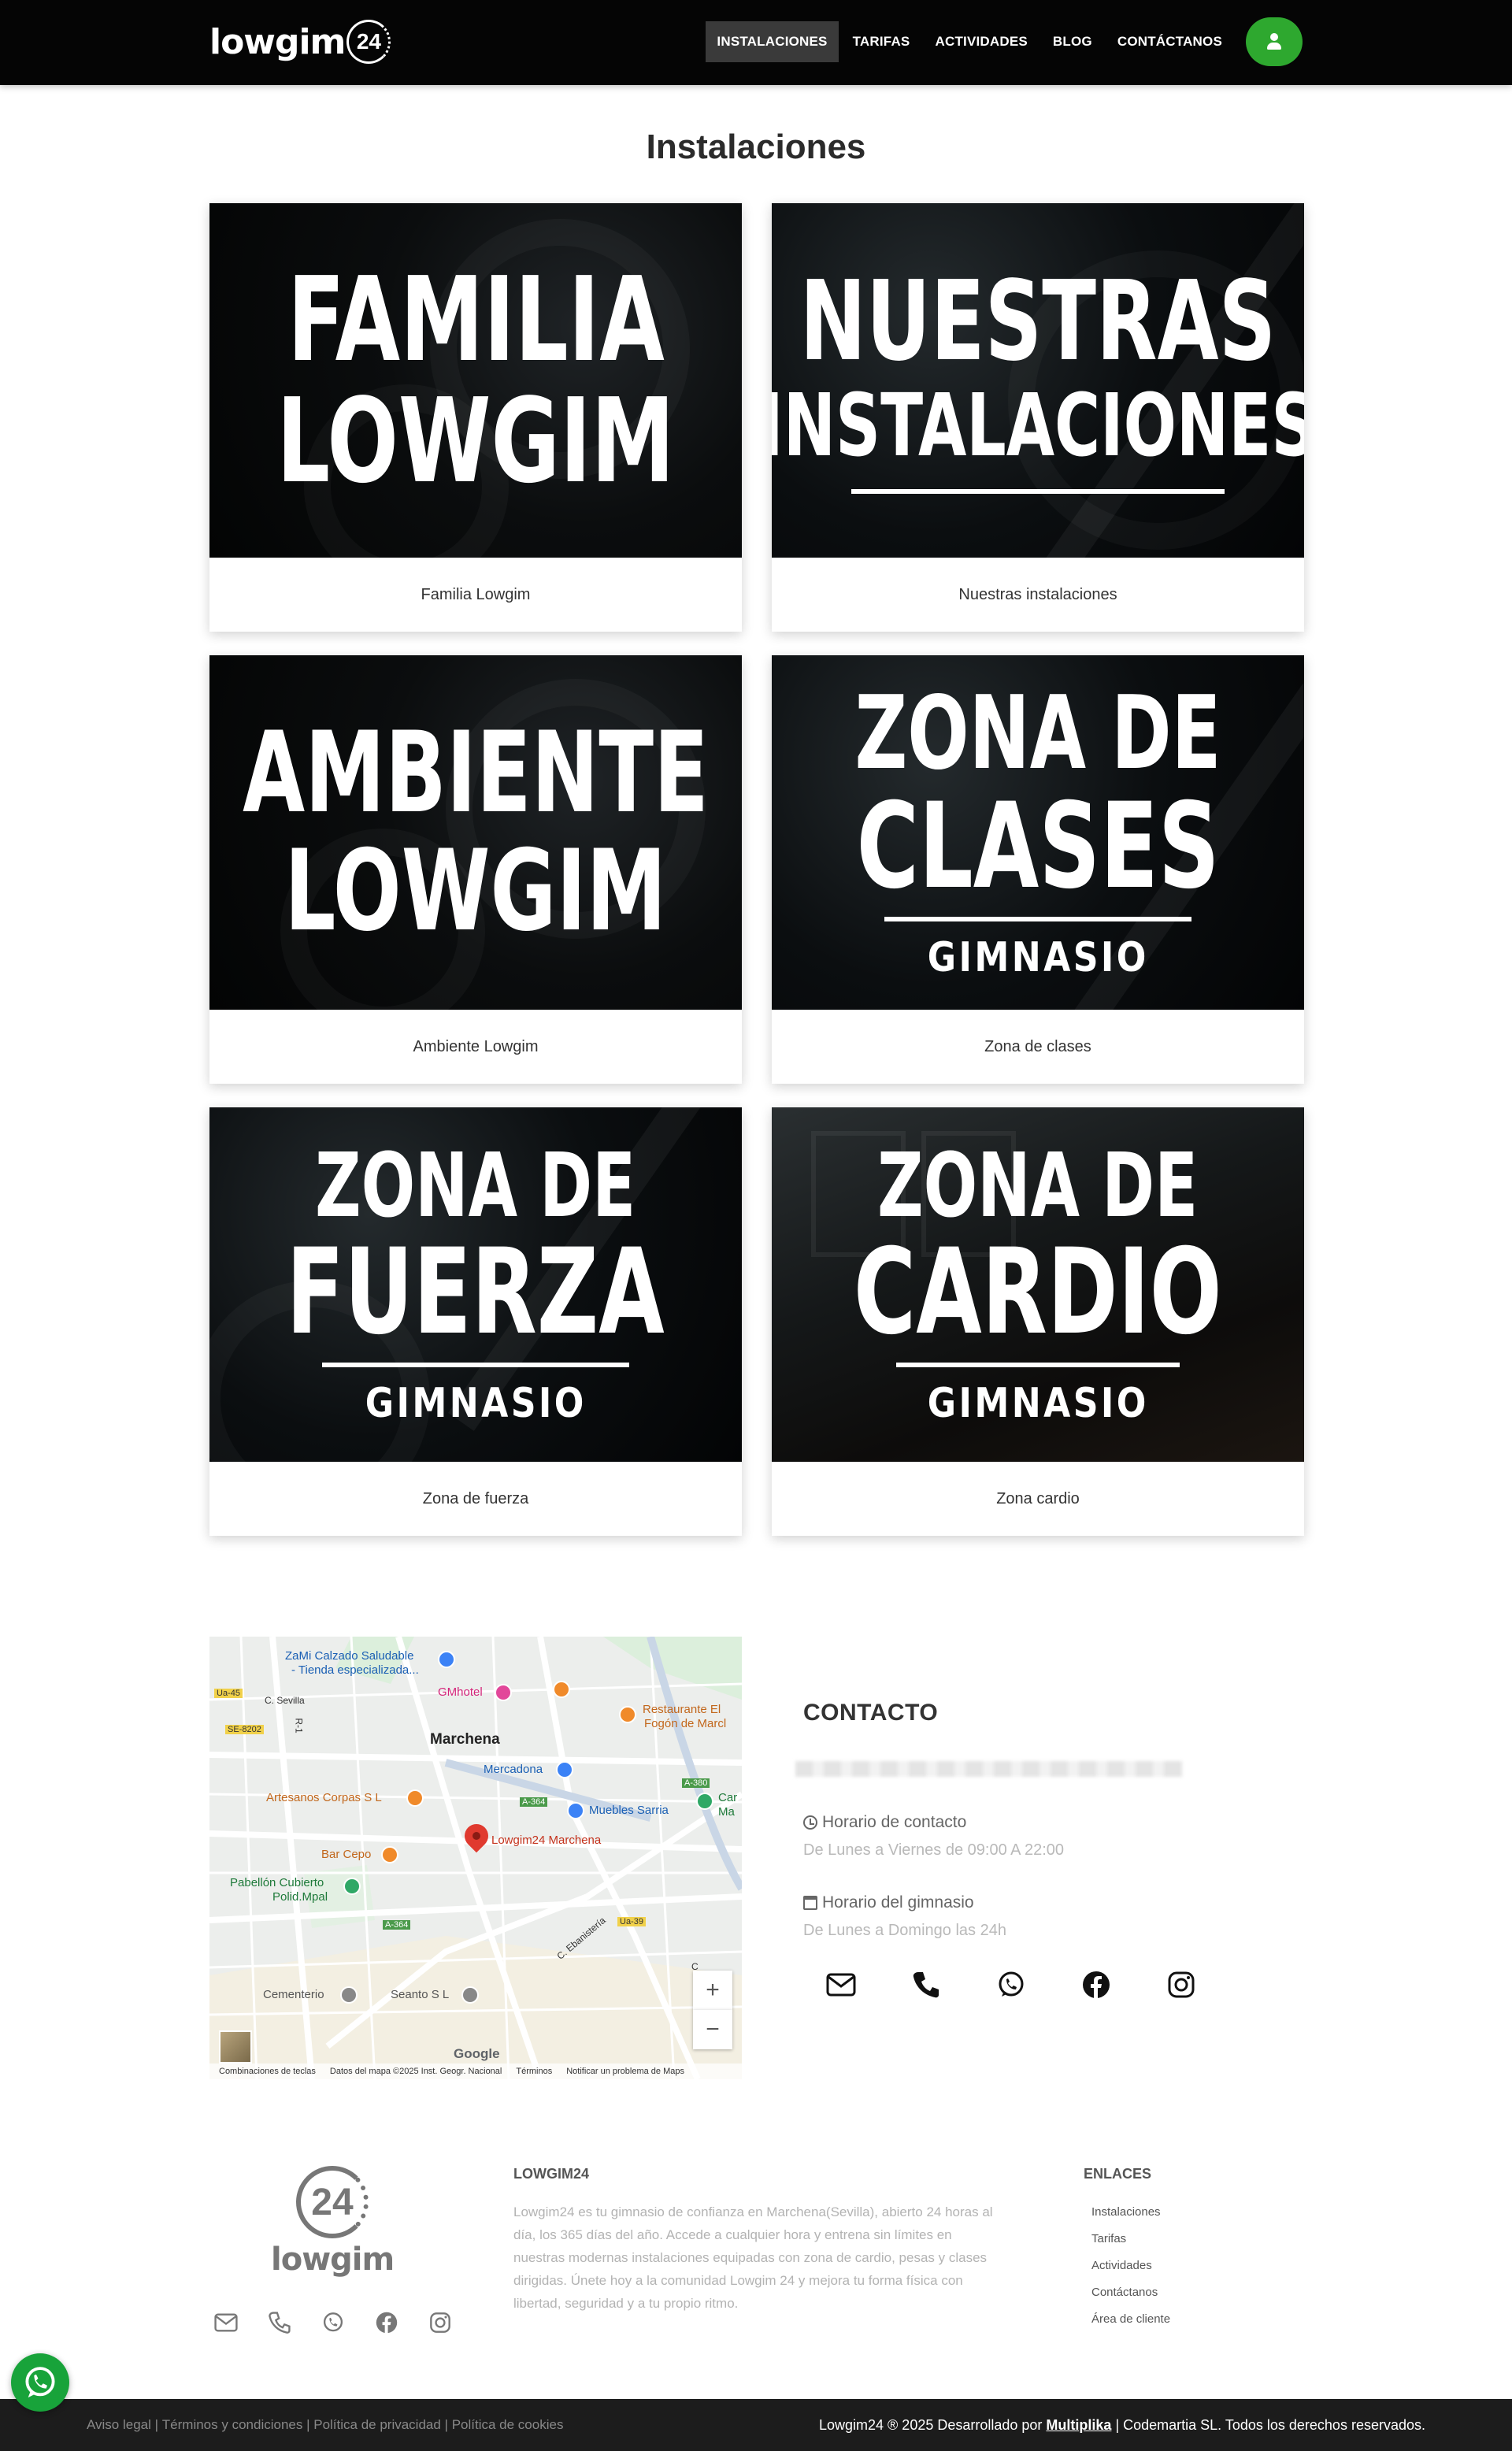 This screenshot has height=2451, width=1512. Describe the element at coordinates (625, 2071) in the screenshot. I see `map-report-link: Notificar un problema de Maps` at that location.